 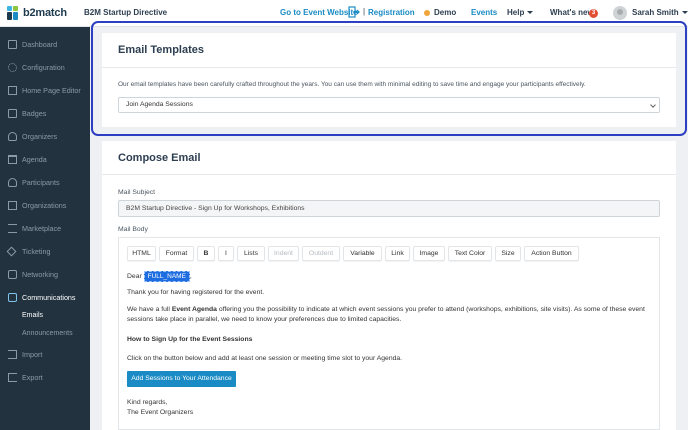 What do you see at coordinates (34, 113) in the screenshot?
I see `sidebar-item-label: Badges` at bounding box center [34, 113].